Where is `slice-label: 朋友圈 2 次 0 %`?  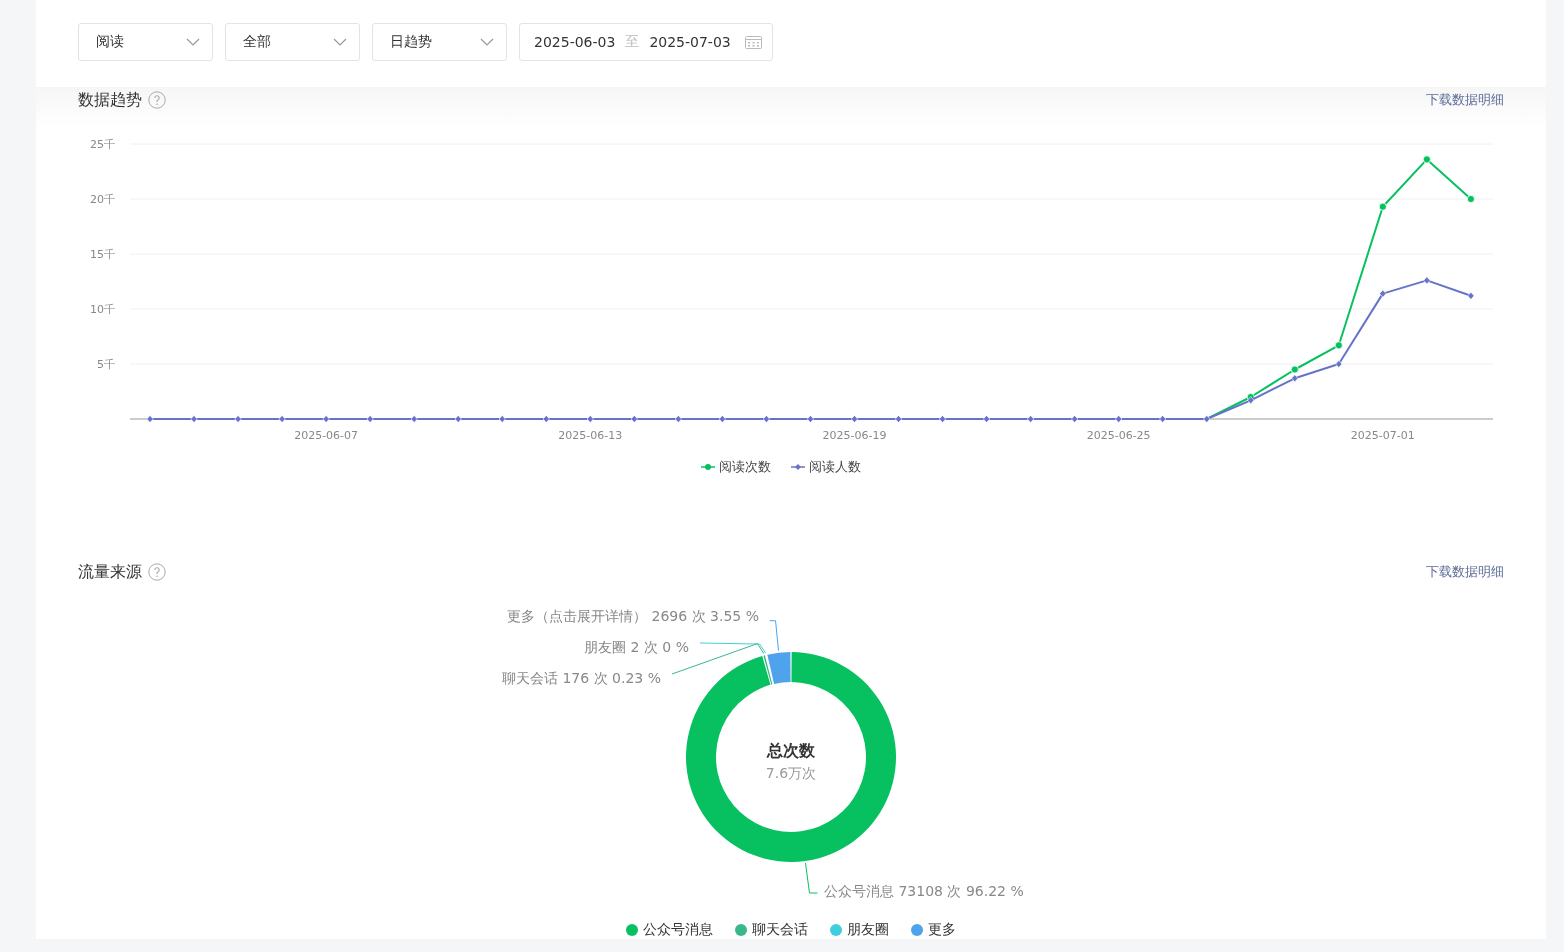 slice-label: 朋友圈 2 次 0 % is located at coordinates (636, 647).